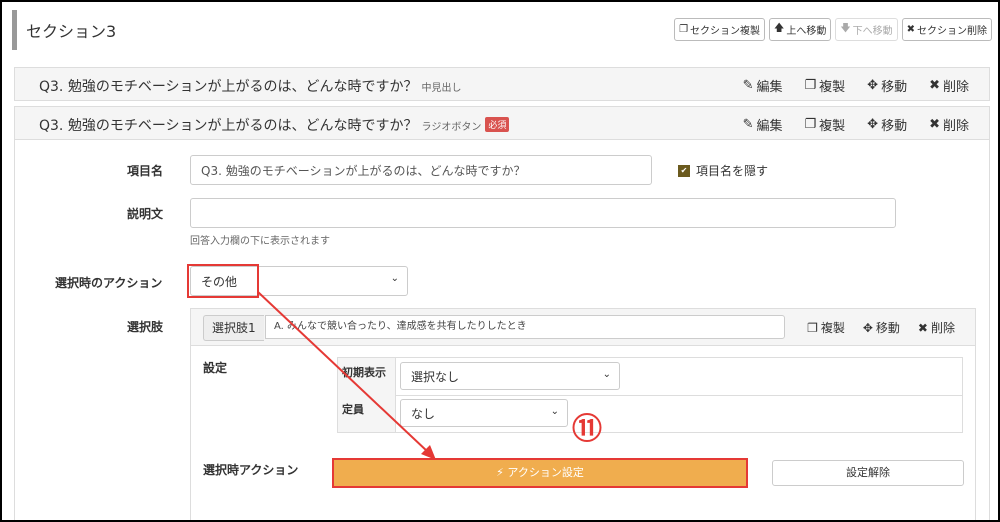 This screenshot has height=522, width=1000. What do you see at coordinates (800, 29) in the screenshot?
I see `section-move-up-button: 🡅 上へ移動` at bounding box center [800, 29].